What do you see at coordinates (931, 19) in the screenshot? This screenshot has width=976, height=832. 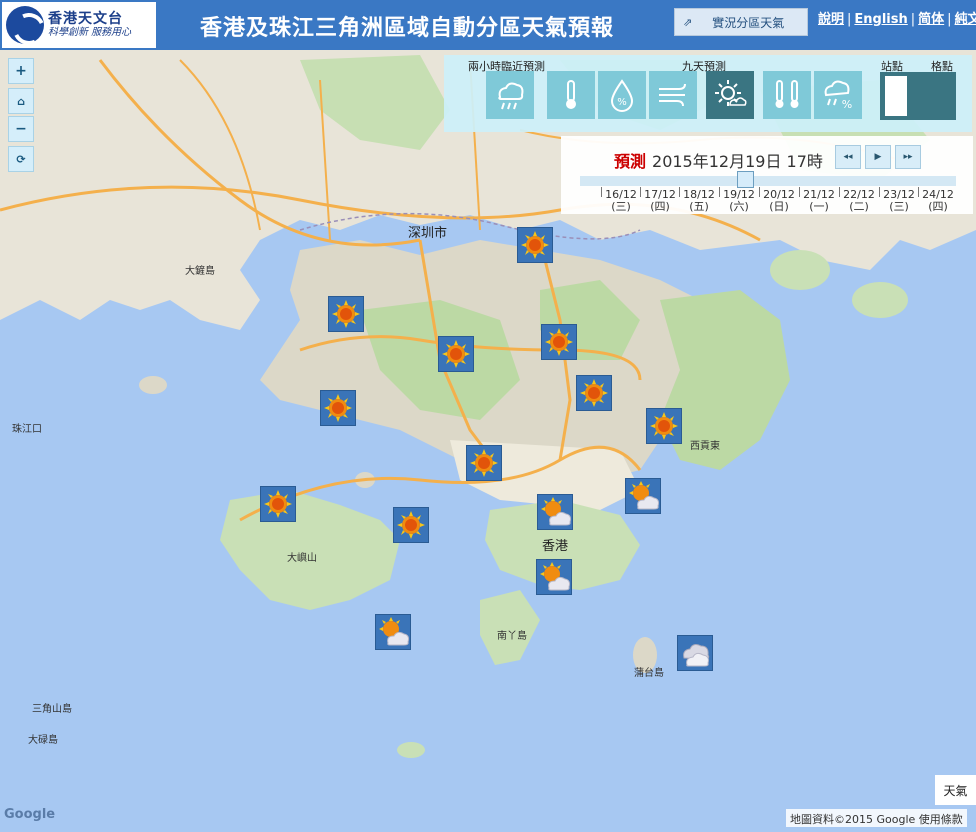 I see `simplified-chinese-link: 简体` at bounding box center [931, 19].